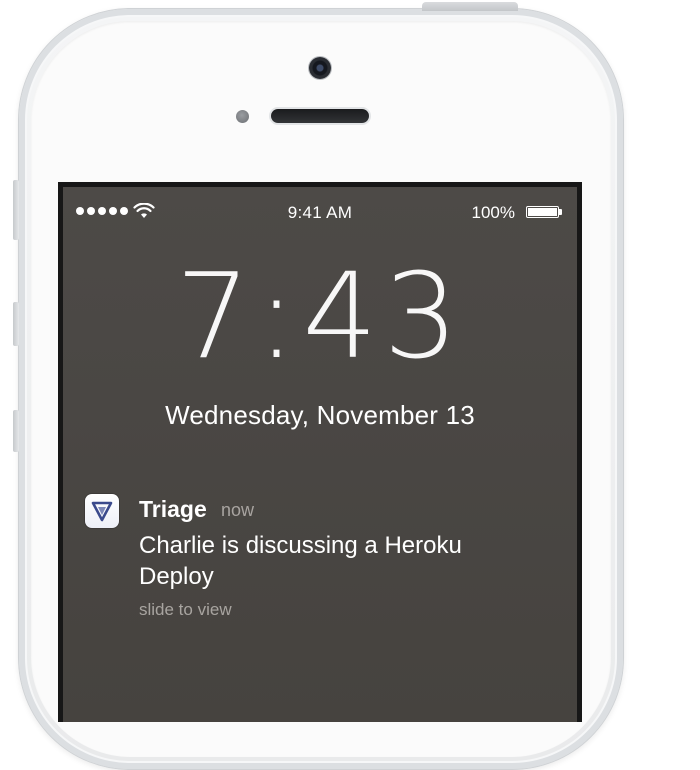  Describe the element at coordinates (493, 212) in the screenshot. I see `battery-percent: 100%` at that location.